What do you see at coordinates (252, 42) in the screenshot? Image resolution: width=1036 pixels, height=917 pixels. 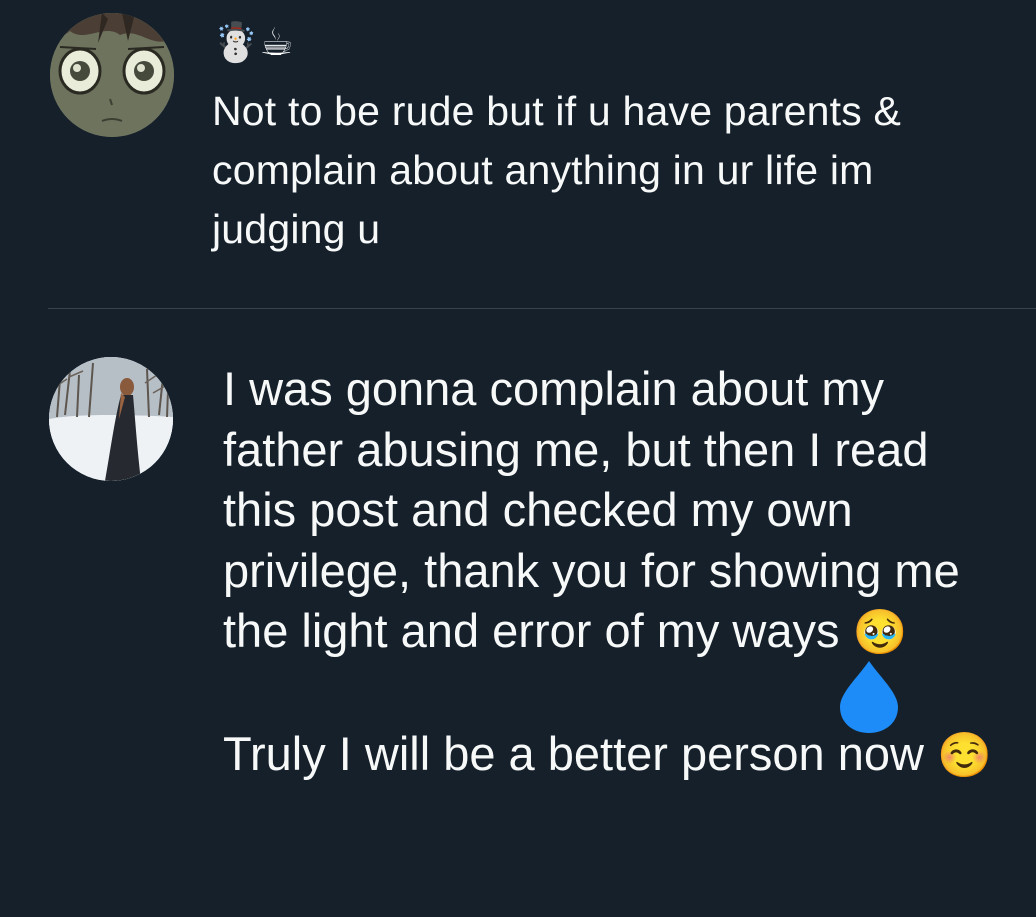 I see `author-emoji-name: ☃️☕` at bounding box center [252, 42].